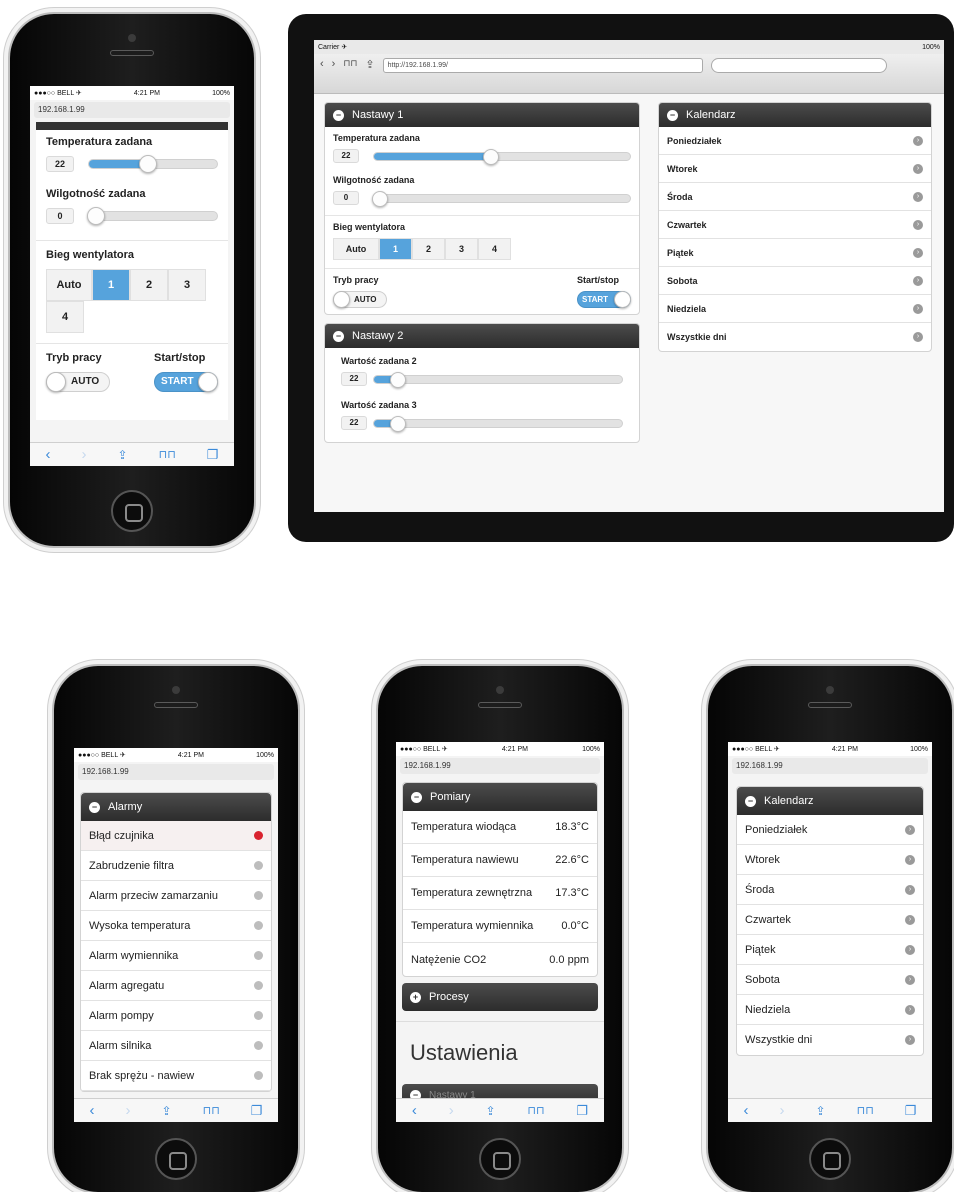  What do you see at coordinates (176, 836) in the screenshot?
I see `alarm-row: Błąd czujnika` at bounding box center [176, 836].